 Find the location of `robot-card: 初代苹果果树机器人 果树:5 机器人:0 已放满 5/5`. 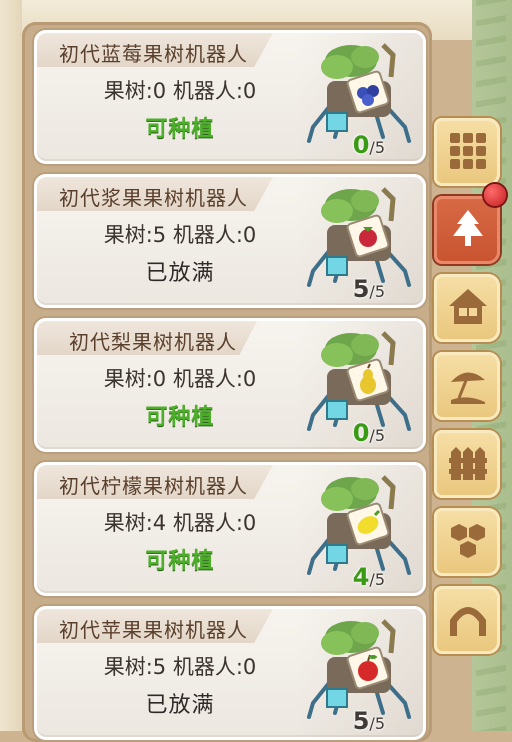

robot-card: 初代苹果果树机器人 果树:5 机器人:0 已放满 5/5 is located at coordinates (230, 673).